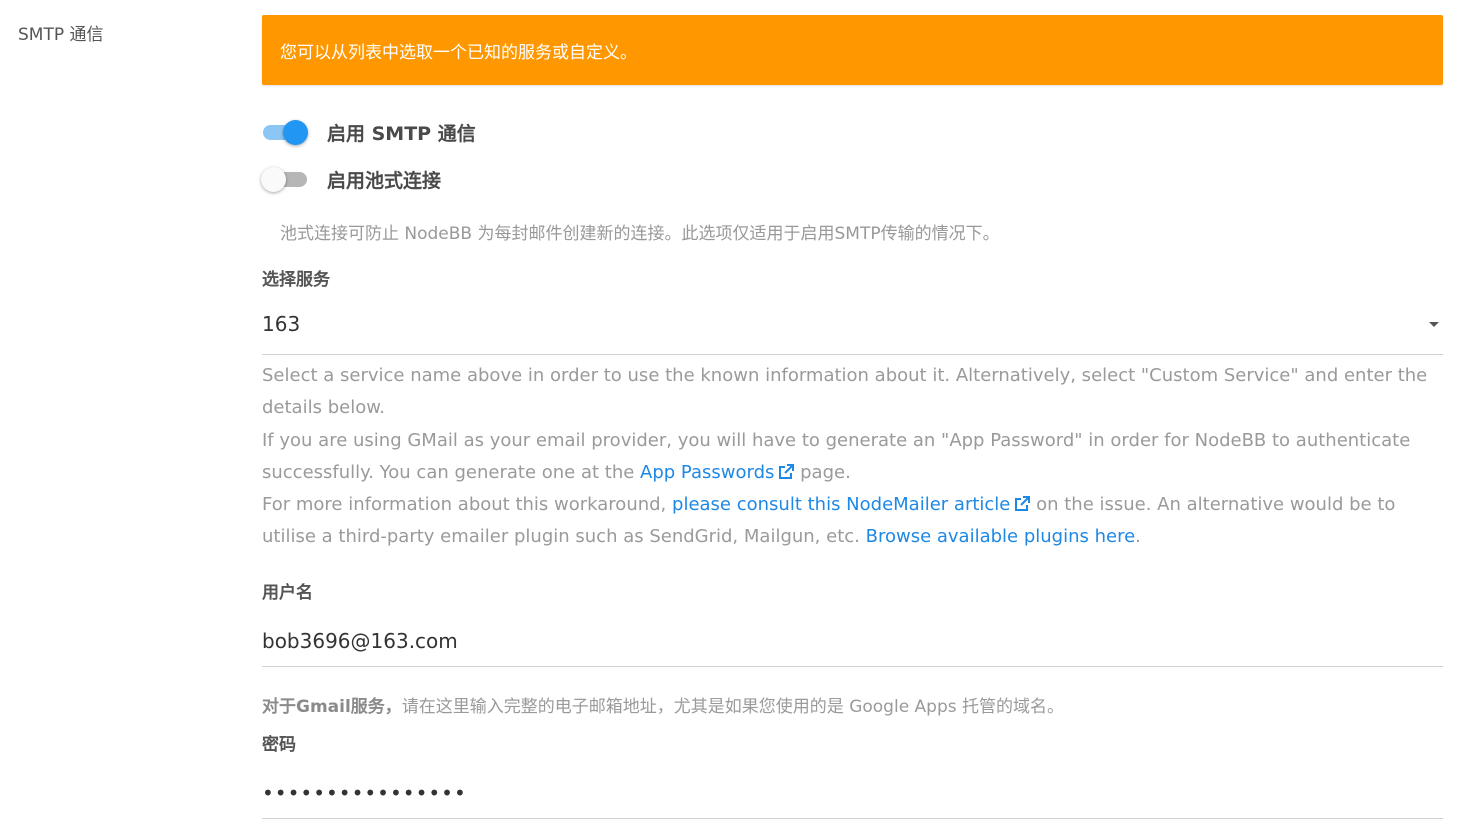  I want to click on service-select: 163, so click(852, 331).